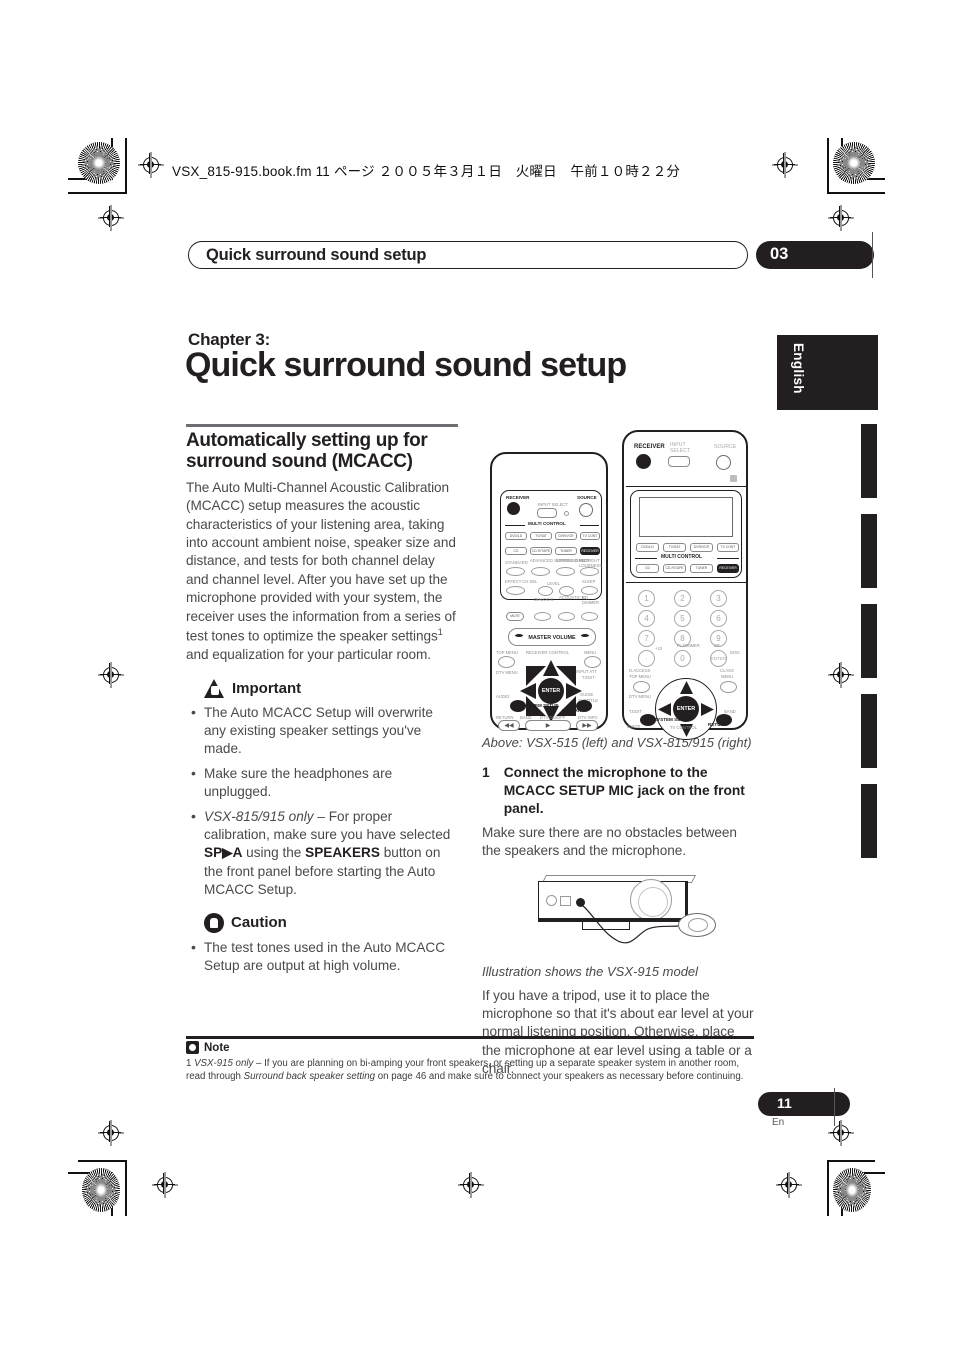 The height and width of the screenshot is (1351, 954). Describe the element at coordinates (674, 568) in the screenshot. I see `remote-815-key-cdr-tape: CD-R/TAPE` at that location.